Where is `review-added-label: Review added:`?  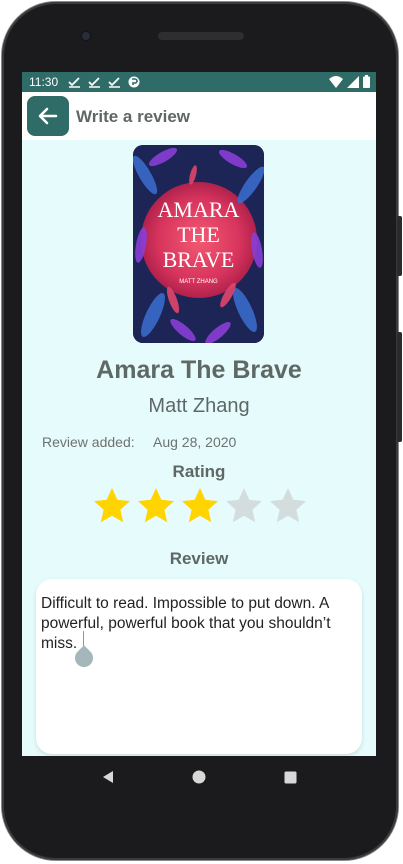
review-added-label: Review added: is located at coordinates (88, 442).